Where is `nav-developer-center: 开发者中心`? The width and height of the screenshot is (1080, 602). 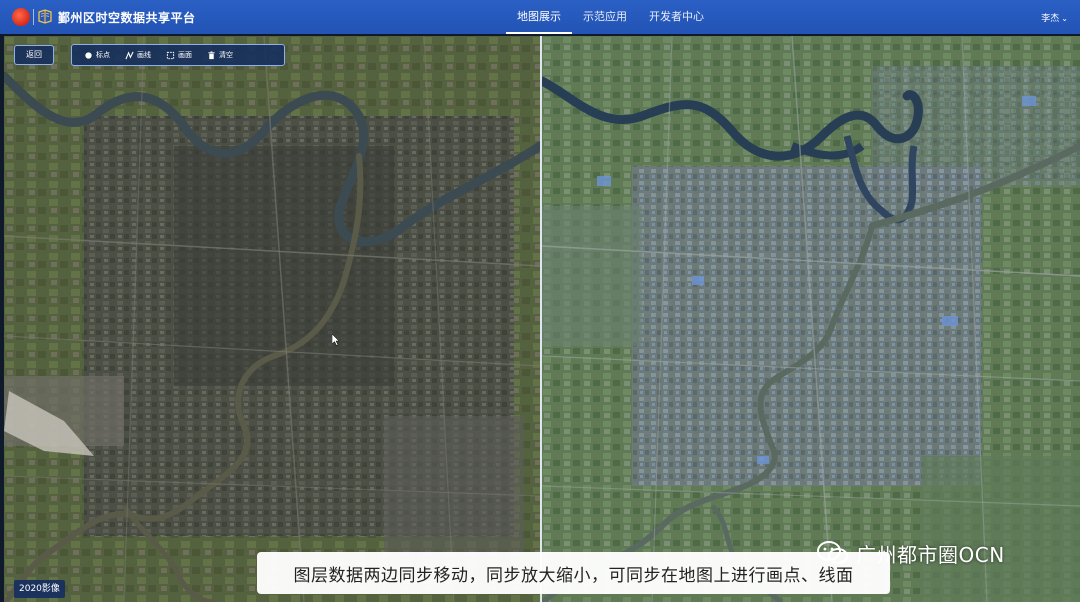
nav-developer-center: 开发者中心 is located at coordinates (676, 17).